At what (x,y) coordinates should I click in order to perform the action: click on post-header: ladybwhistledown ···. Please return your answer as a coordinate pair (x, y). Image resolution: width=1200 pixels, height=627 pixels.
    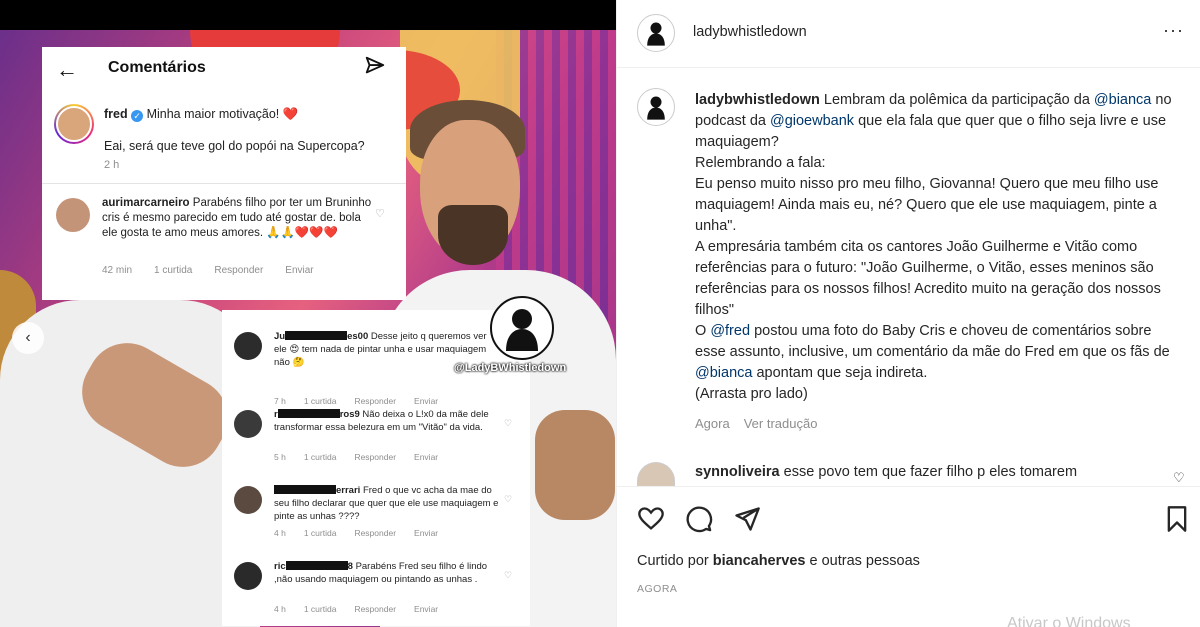
    Looking at the image, I should click on (908, 34).